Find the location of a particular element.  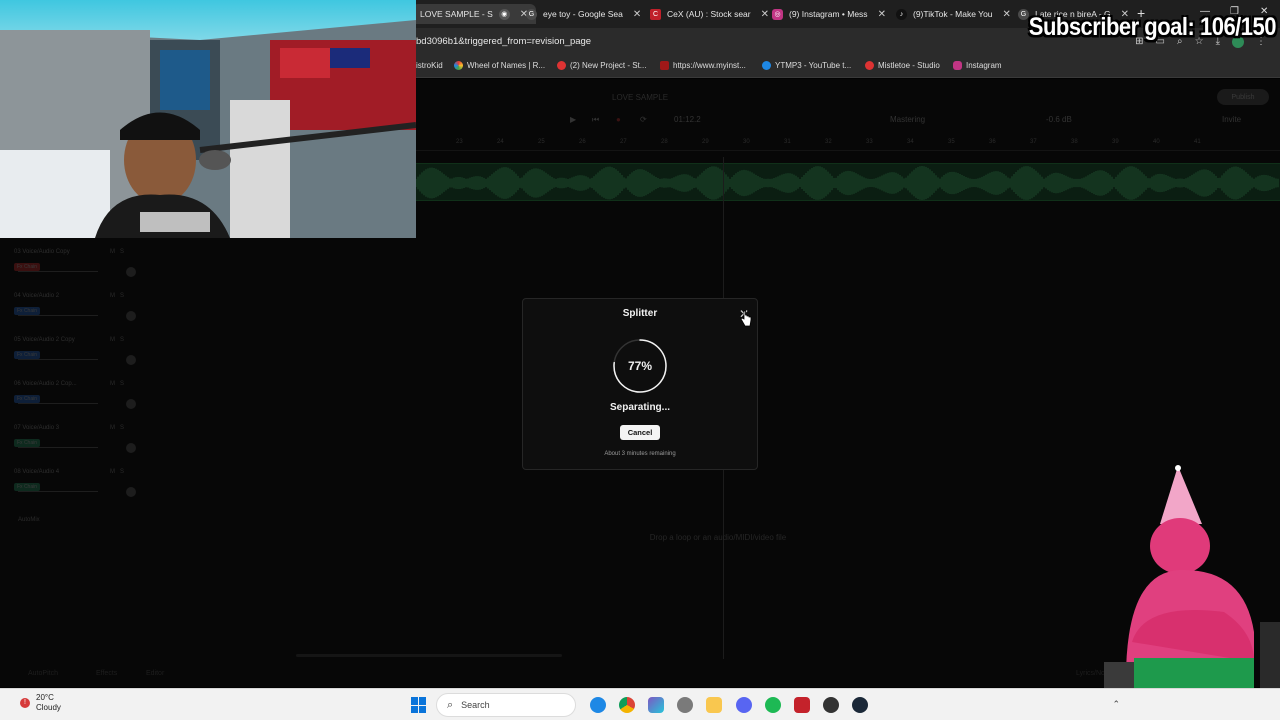

system-tray: ⌃ is located at coordinates (1116, 704).